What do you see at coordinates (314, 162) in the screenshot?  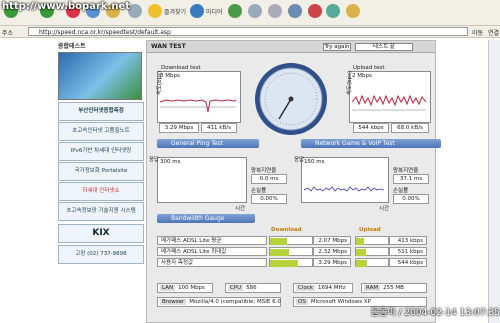 I see `voip-ymax: 150 ms` at bounding box center [314, 162].